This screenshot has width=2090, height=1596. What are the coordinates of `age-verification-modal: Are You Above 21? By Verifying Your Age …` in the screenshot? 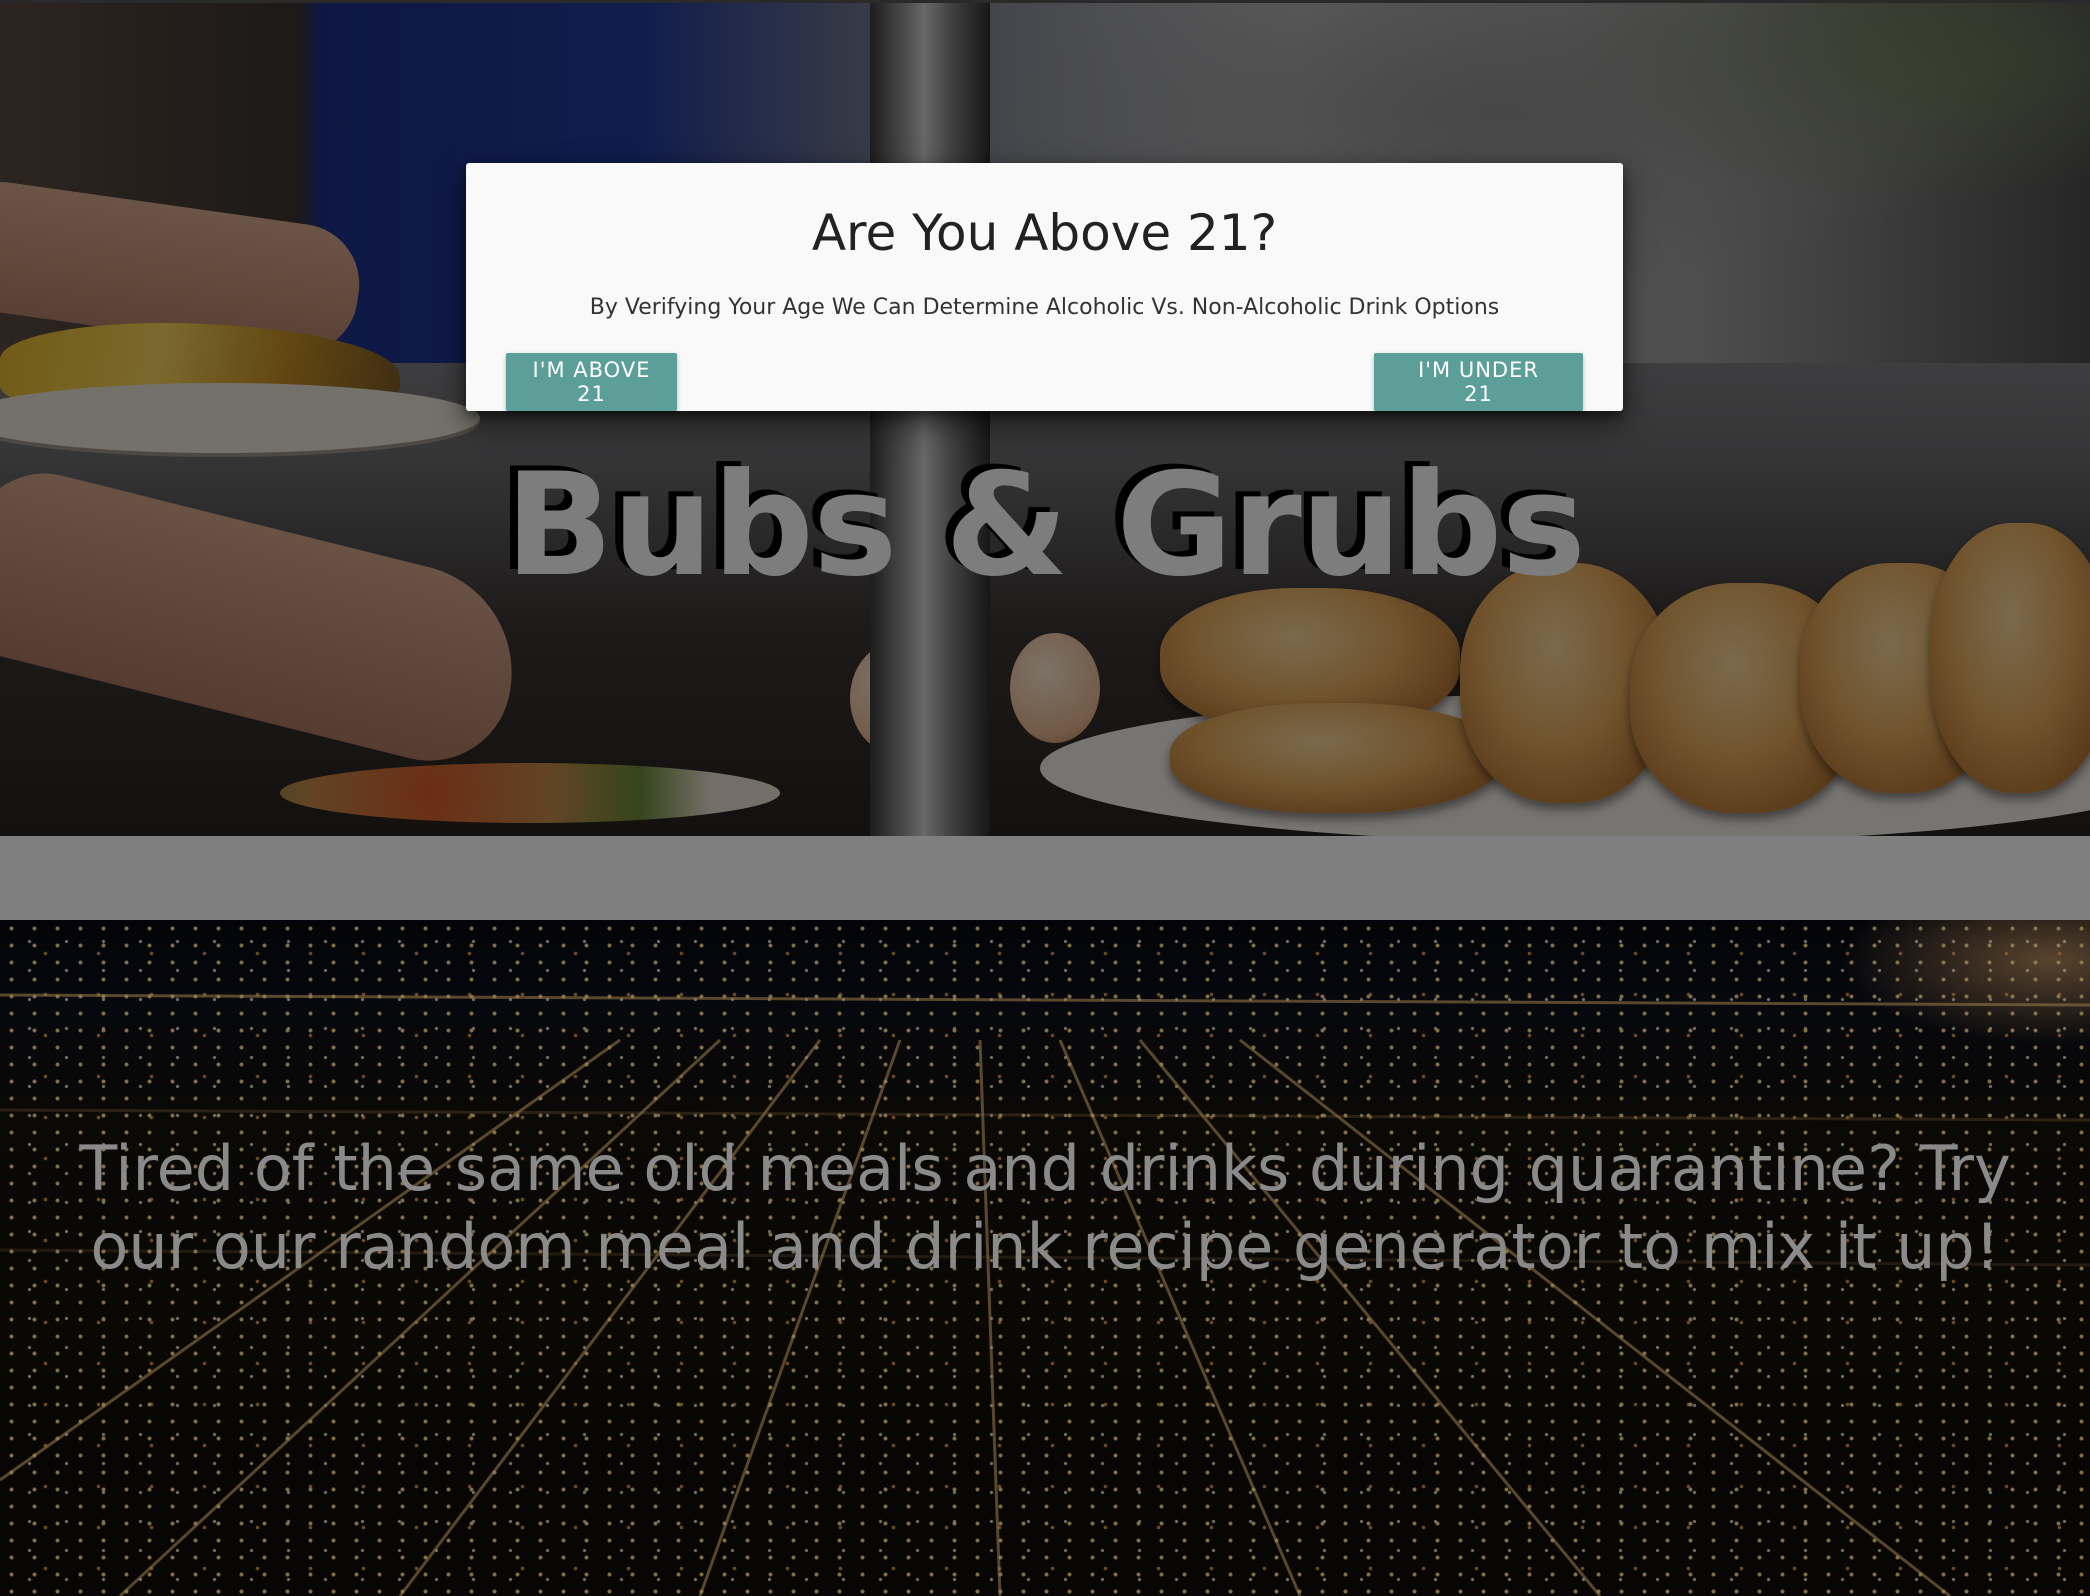 It's located at (1044, 287).